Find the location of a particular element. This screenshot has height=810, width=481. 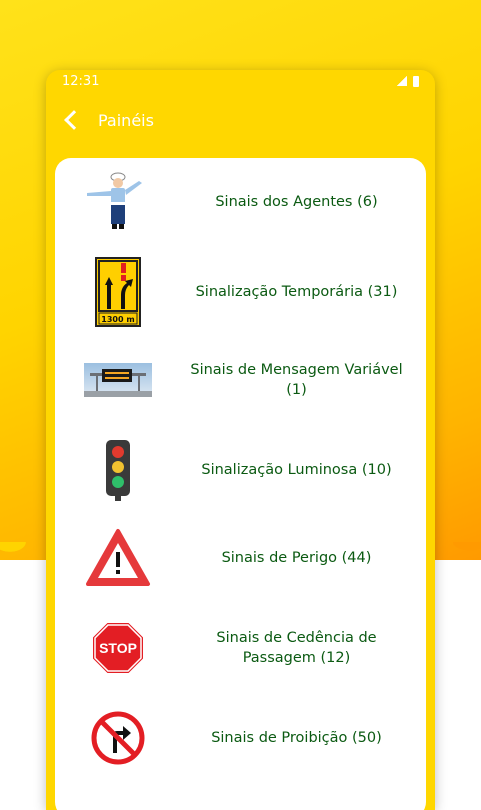

page-title: Painéis is located at coordinates (126, 120).